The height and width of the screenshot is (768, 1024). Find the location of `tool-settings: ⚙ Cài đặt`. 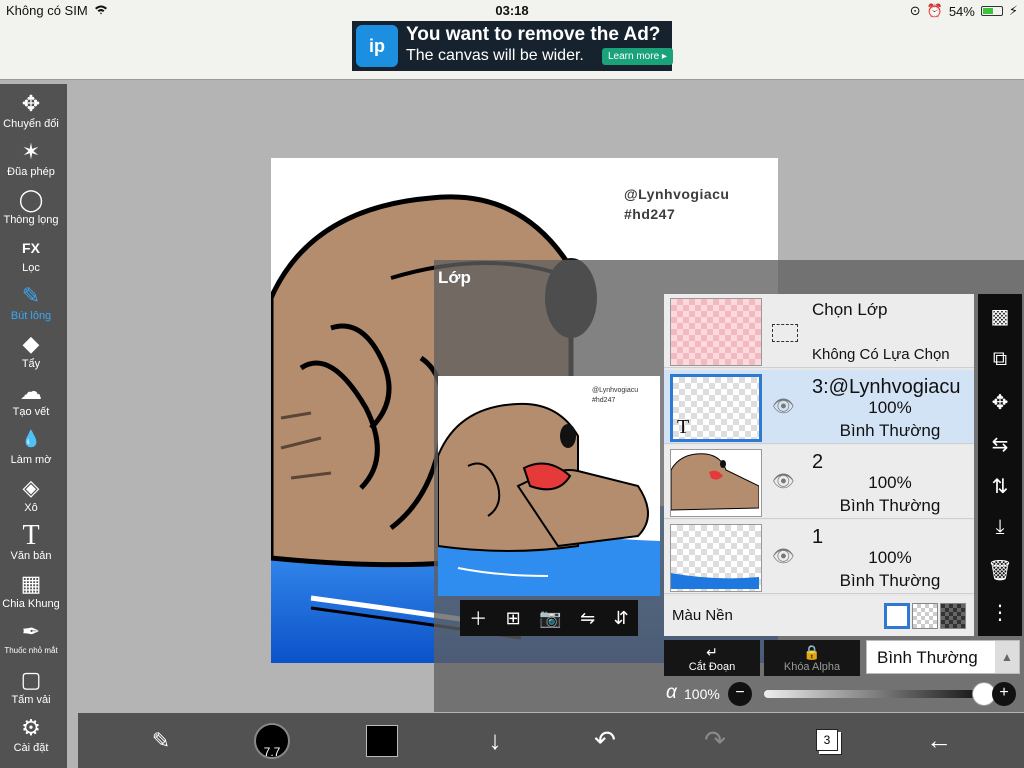

tool-settings: ⚙ Cài đặt is located at coordinates (31, 734).